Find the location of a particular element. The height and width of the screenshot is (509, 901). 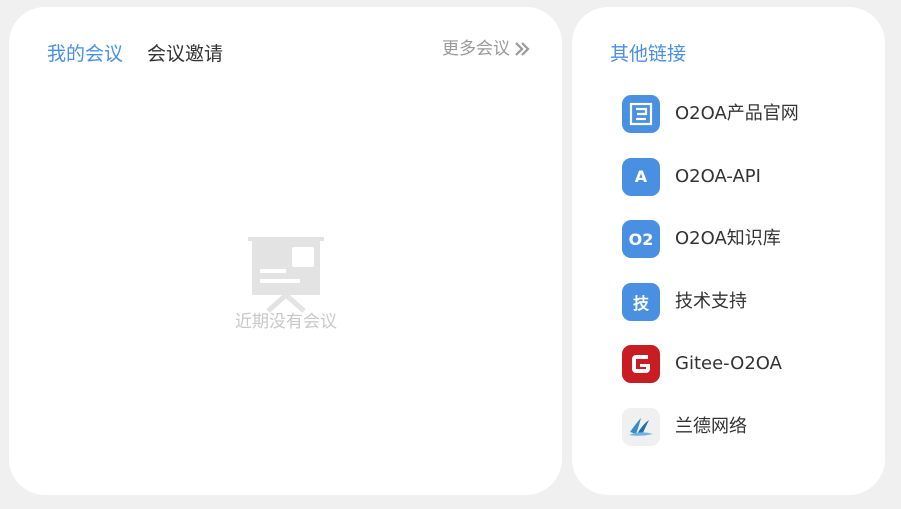

lande-logo-icon is located at coordinates (641, 426).